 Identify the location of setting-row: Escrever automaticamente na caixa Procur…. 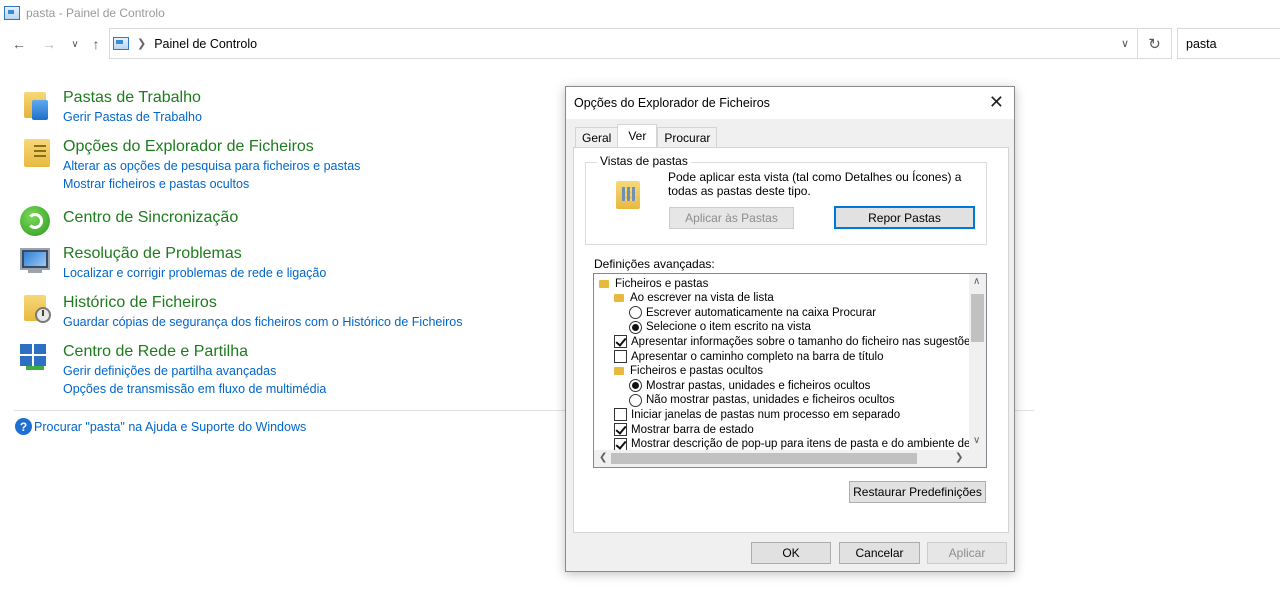
(752, 312).